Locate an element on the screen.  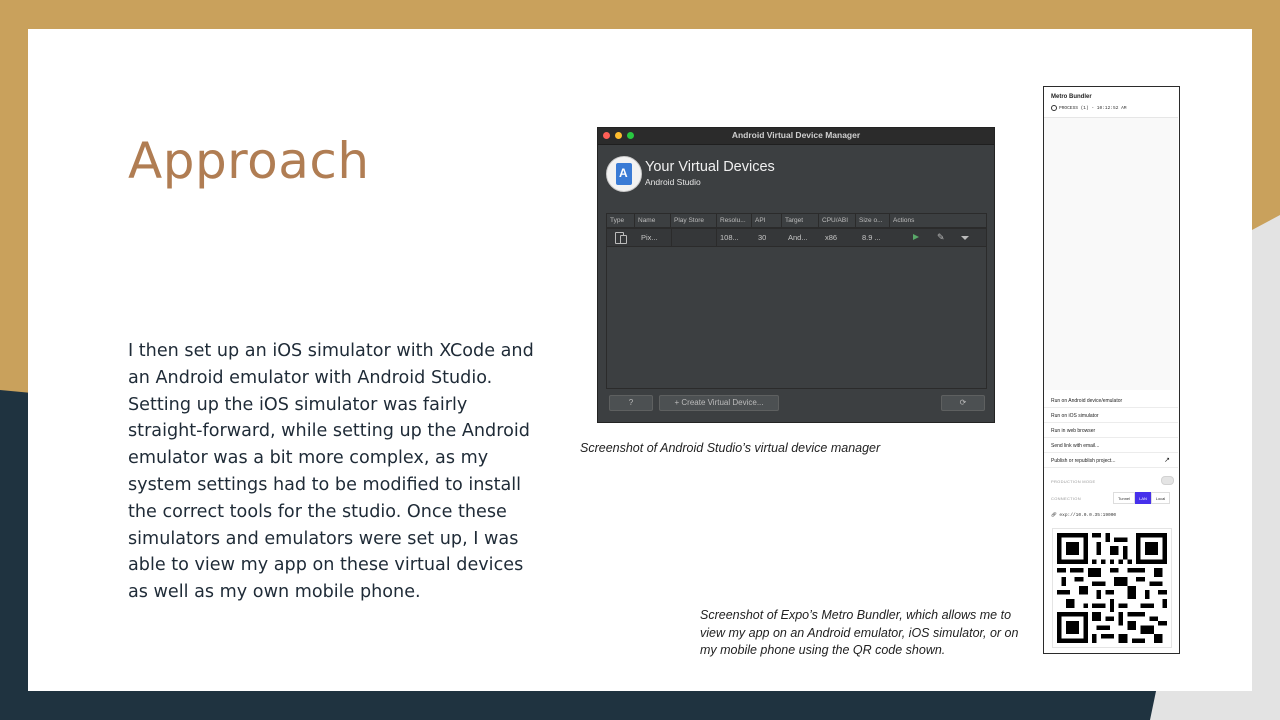
expo-url-text: exp://10.0.0.35:19000 is located at coordinates (1088, 515).